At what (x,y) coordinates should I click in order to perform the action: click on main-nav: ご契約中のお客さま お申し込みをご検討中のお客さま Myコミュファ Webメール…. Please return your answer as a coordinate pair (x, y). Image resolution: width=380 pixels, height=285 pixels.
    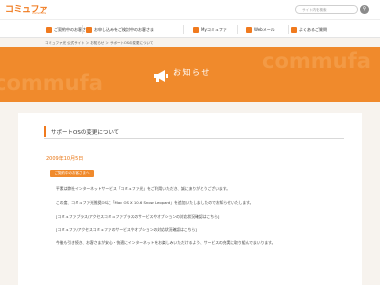
    Looking at the image, I should click on (190, 28).